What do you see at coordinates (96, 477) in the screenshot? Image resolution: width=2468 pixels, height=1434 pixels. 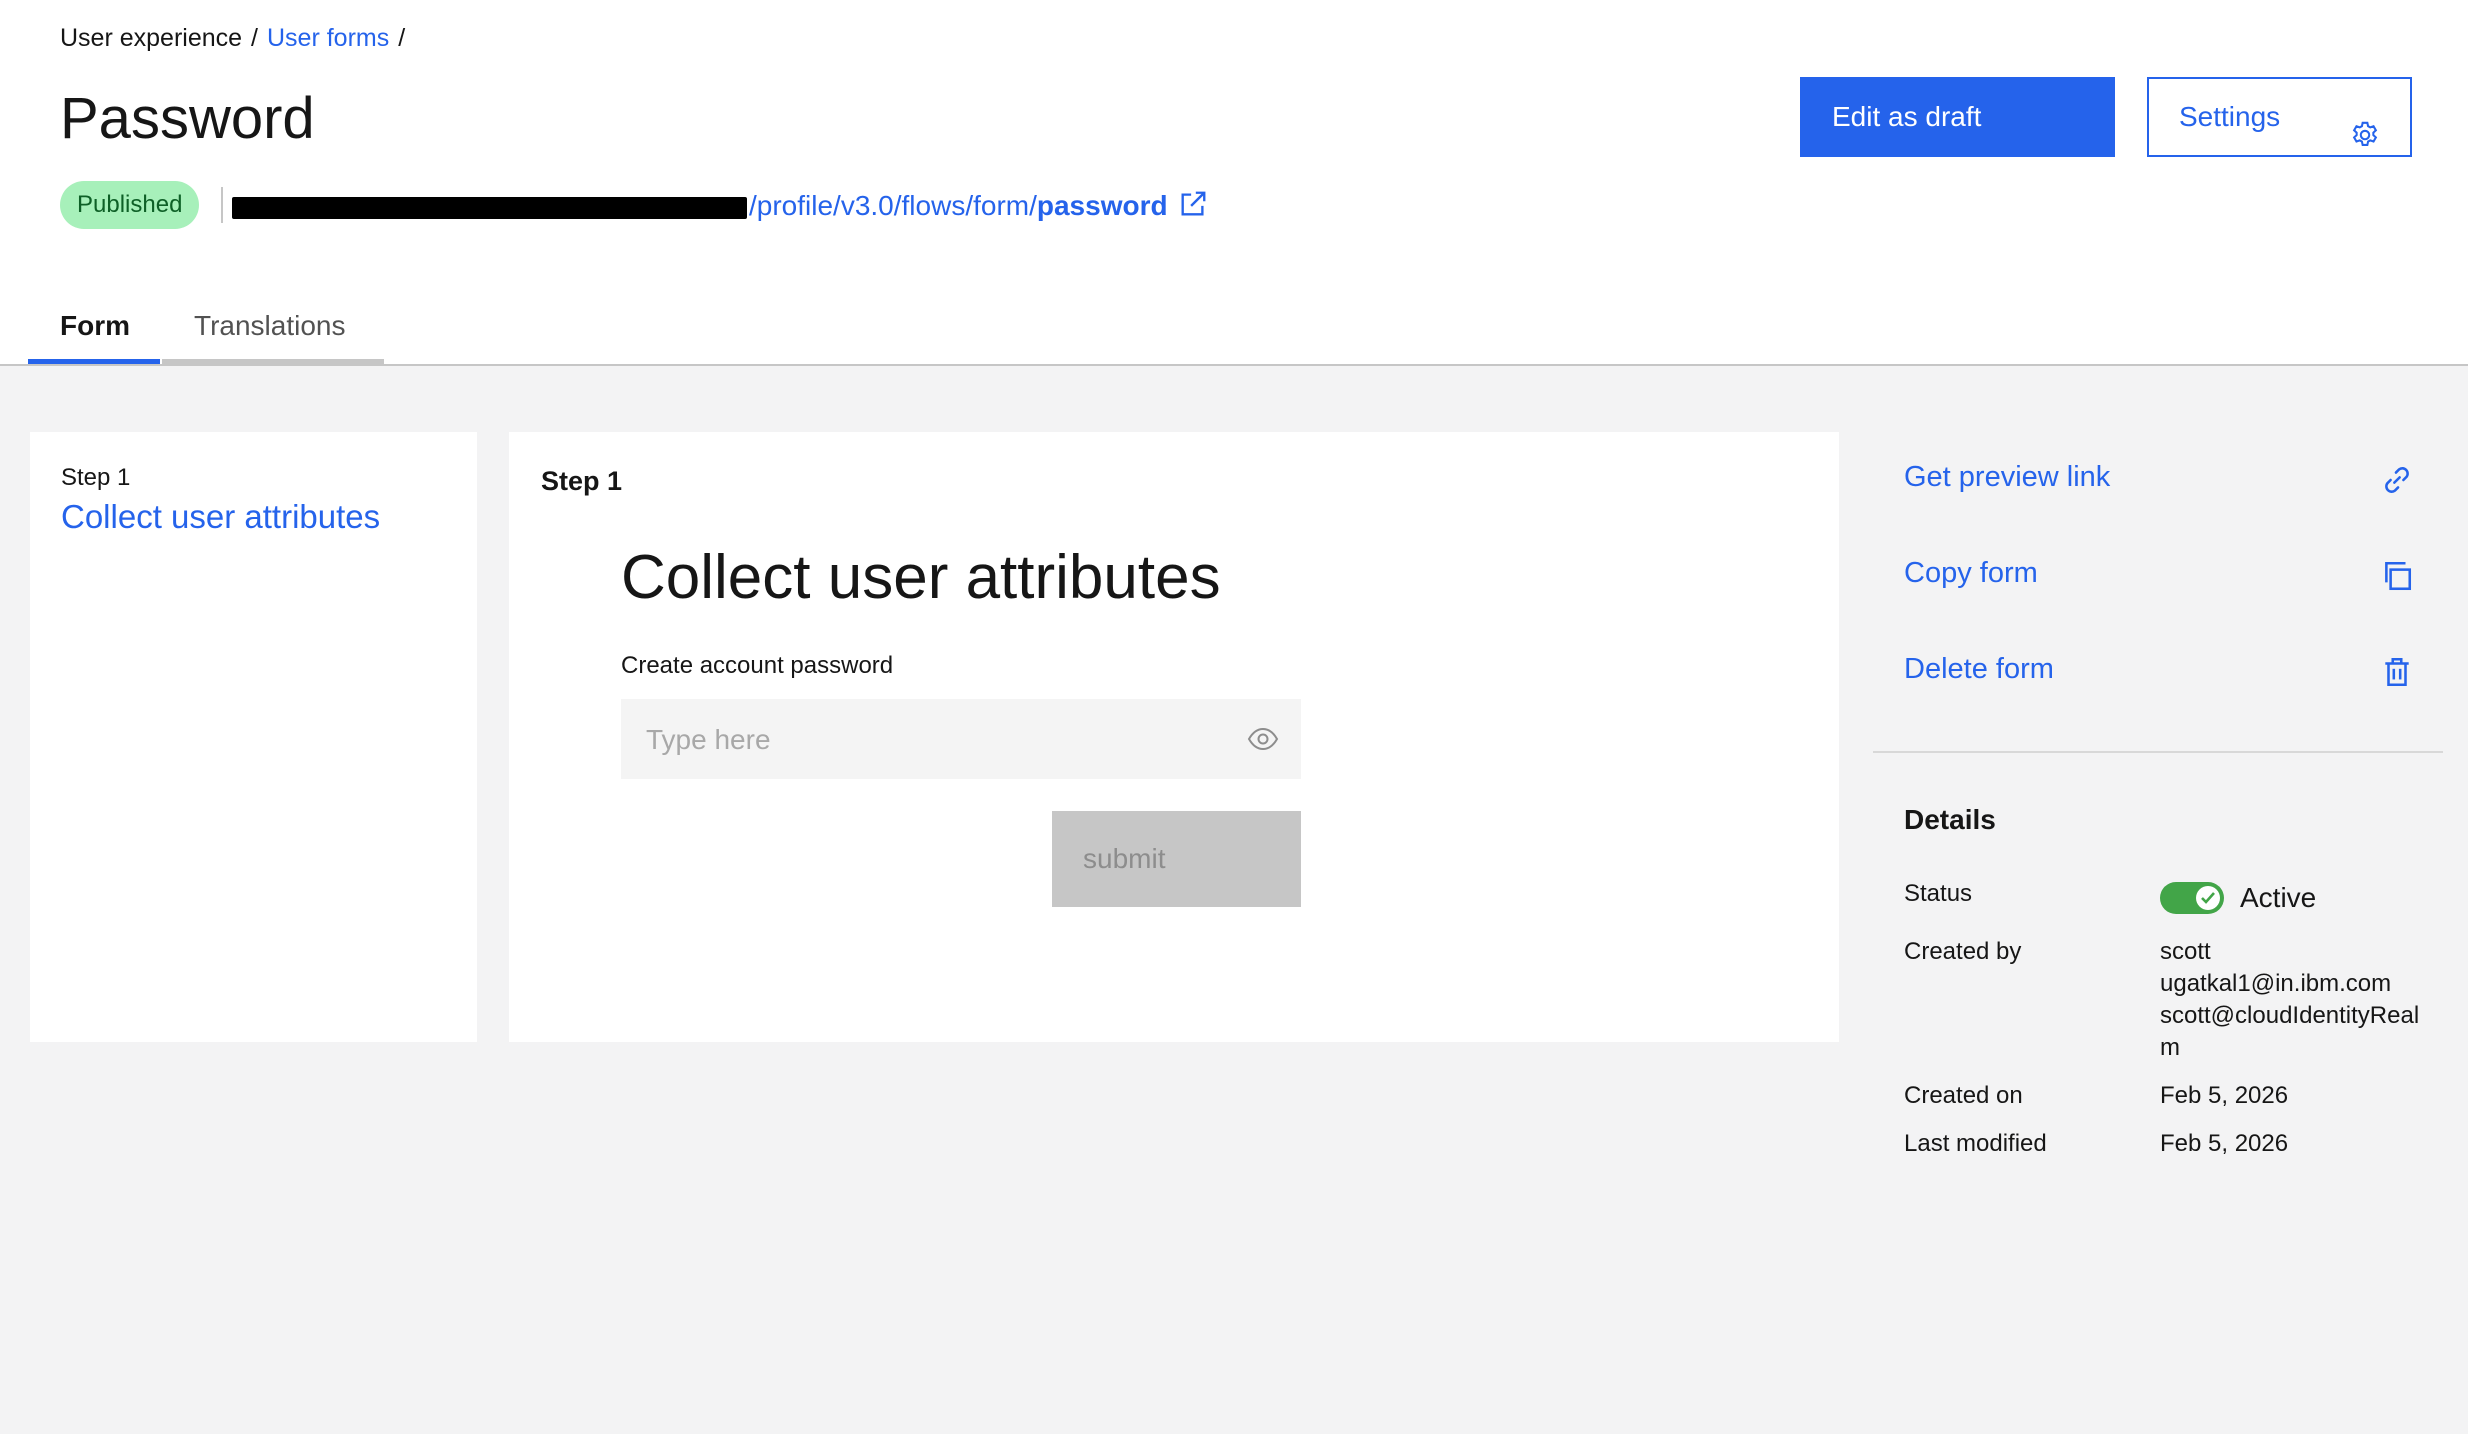 I see `step-number-label: Step 1` at bounding box center [96, 477].